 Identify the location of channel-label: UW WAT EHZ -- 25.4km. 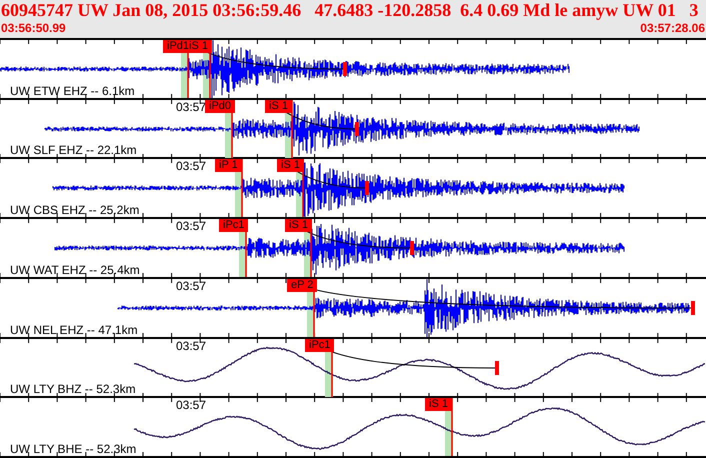
(75, 270).